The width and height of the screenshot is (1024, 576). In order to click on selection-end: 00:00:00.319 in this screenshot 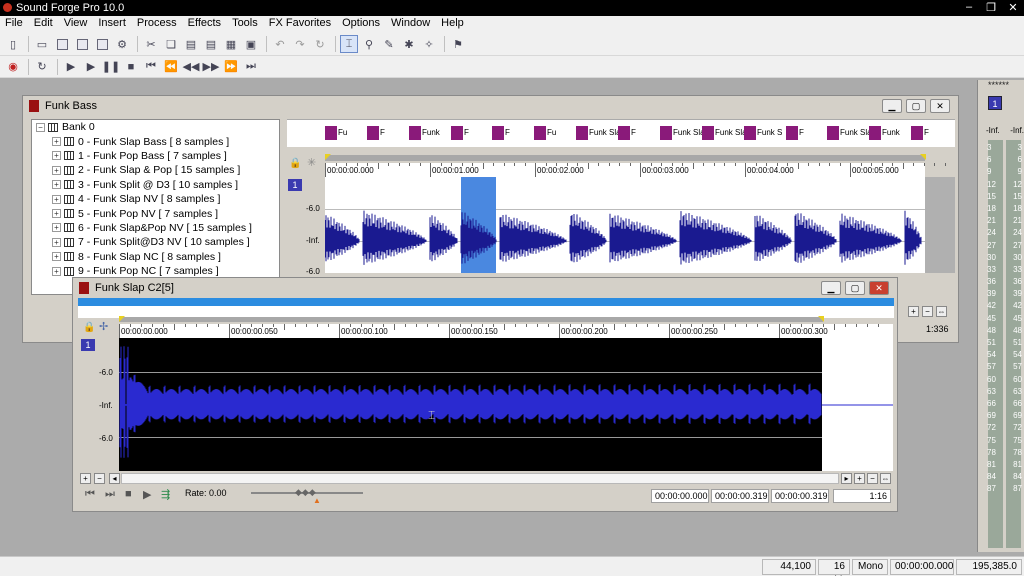, I will do `click(740, 496)`.